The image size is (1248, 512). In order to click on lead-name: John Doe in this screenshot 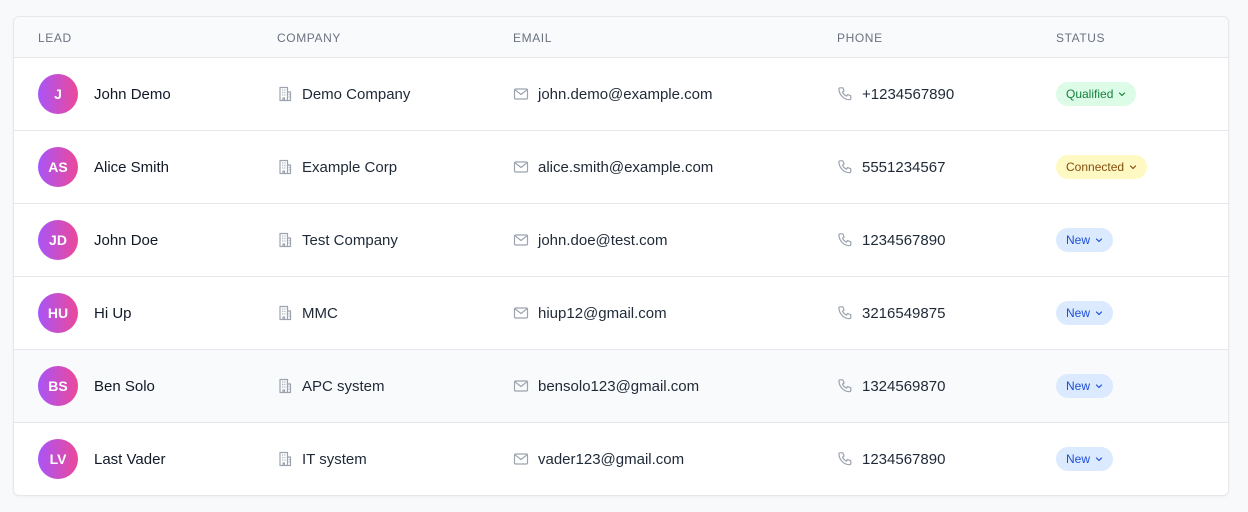, I will do `click(126, 240)`.